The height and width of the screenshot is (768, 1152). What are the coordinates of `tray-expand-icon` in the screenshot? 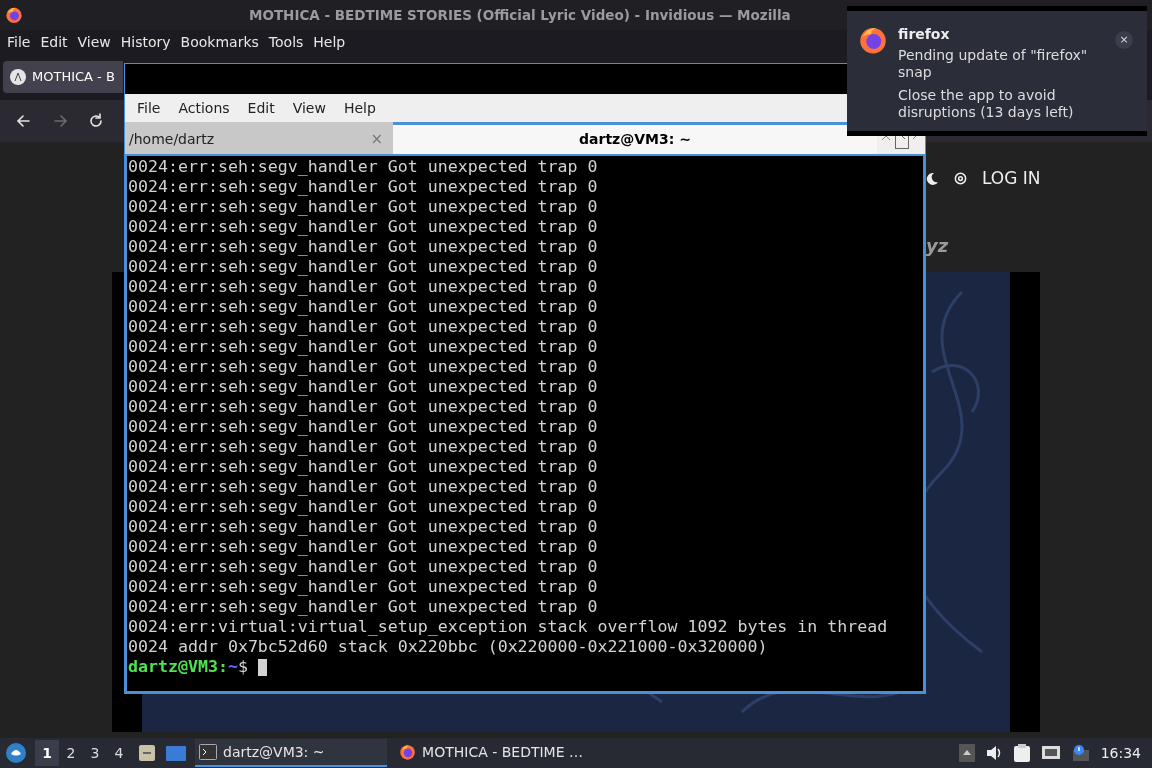 It's located at (966, 753).